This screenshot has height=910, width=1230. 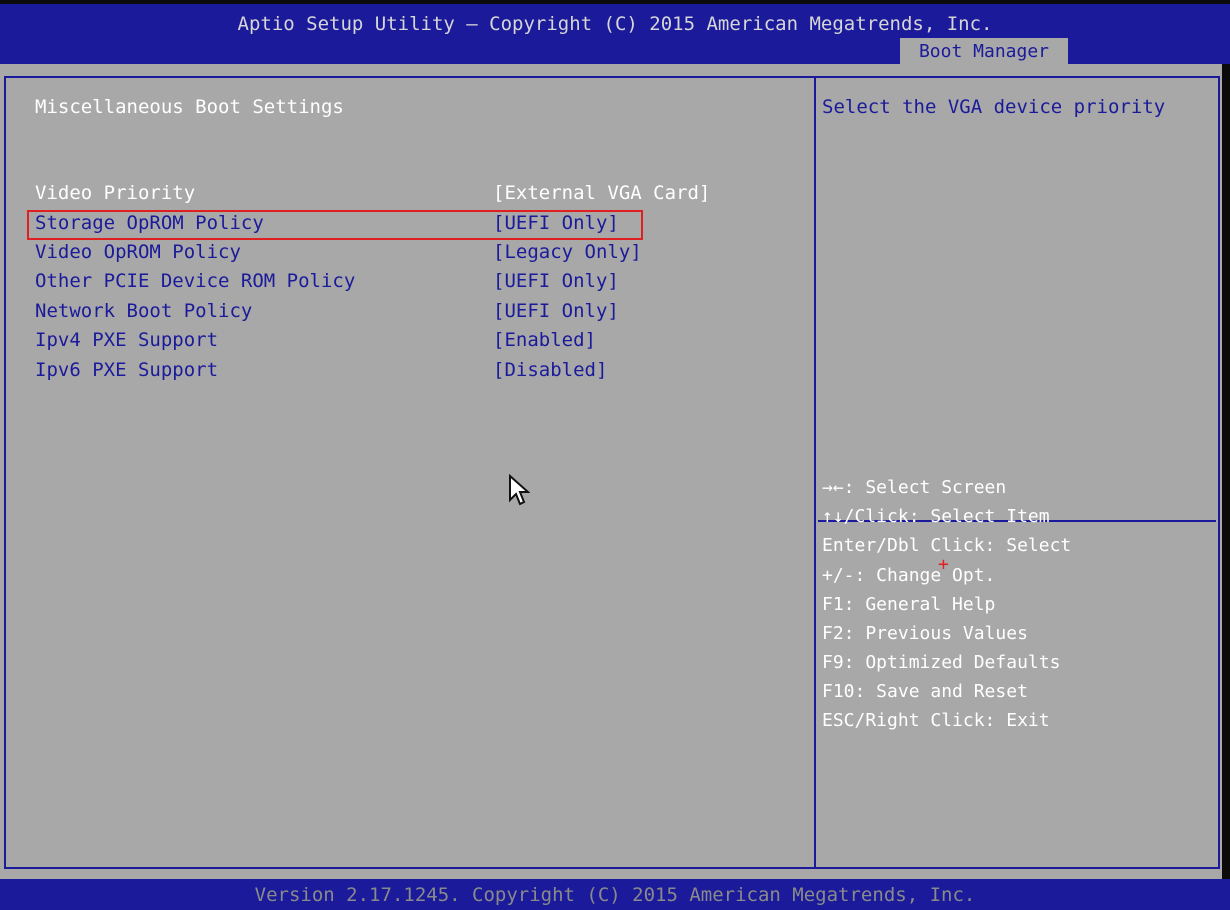 What do you see at coordinates (909, 575) in the screenshot?
I see `key-help-line: +/-: Change Opt.` at bounding box center [909, 575].